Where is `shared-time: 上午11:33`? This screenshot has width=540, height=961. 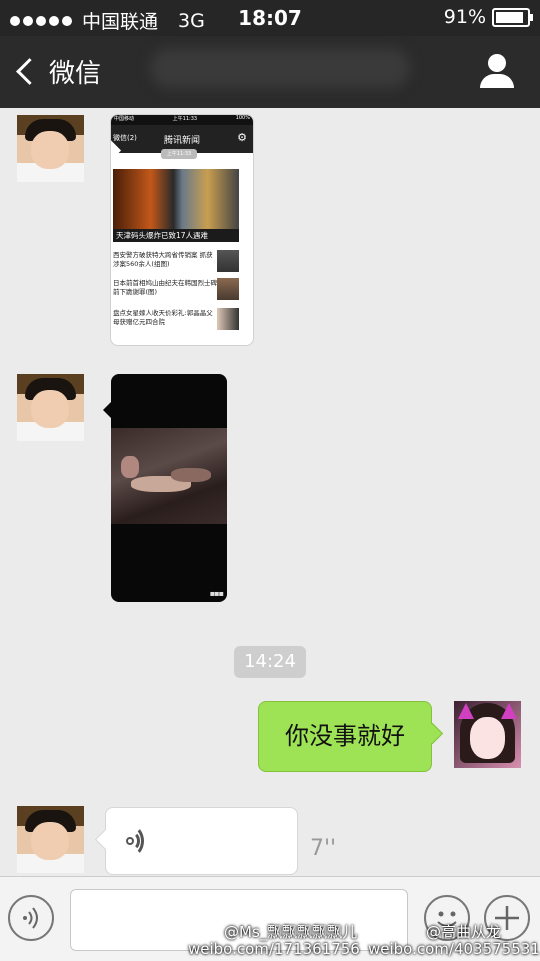 shared-time: 上午11:33 is located at coordinates (185, 119).